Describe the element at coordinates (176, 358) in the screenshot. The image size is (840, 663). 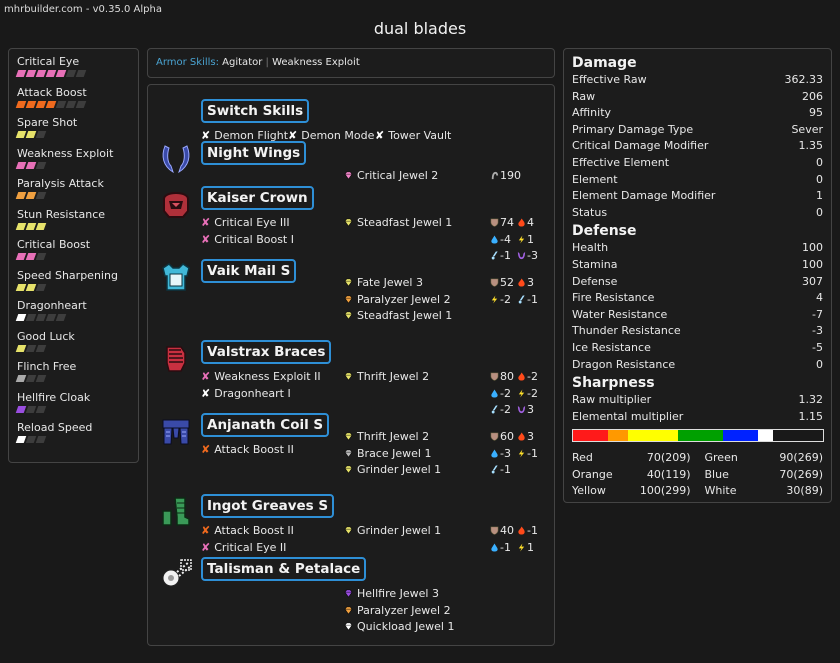
I see `arm-icon` at that location.